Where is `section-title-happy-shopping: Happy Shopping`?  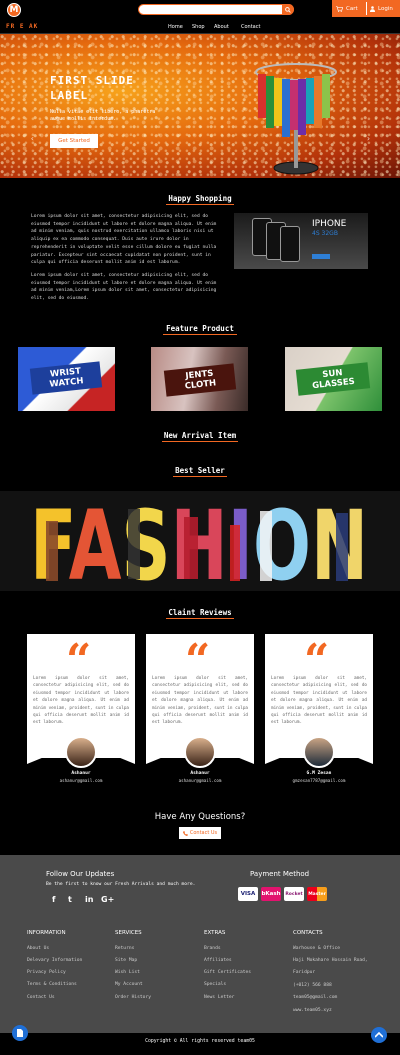
section-title-happy-shopping: Happy Shopping is located at coordinates (200, 198).